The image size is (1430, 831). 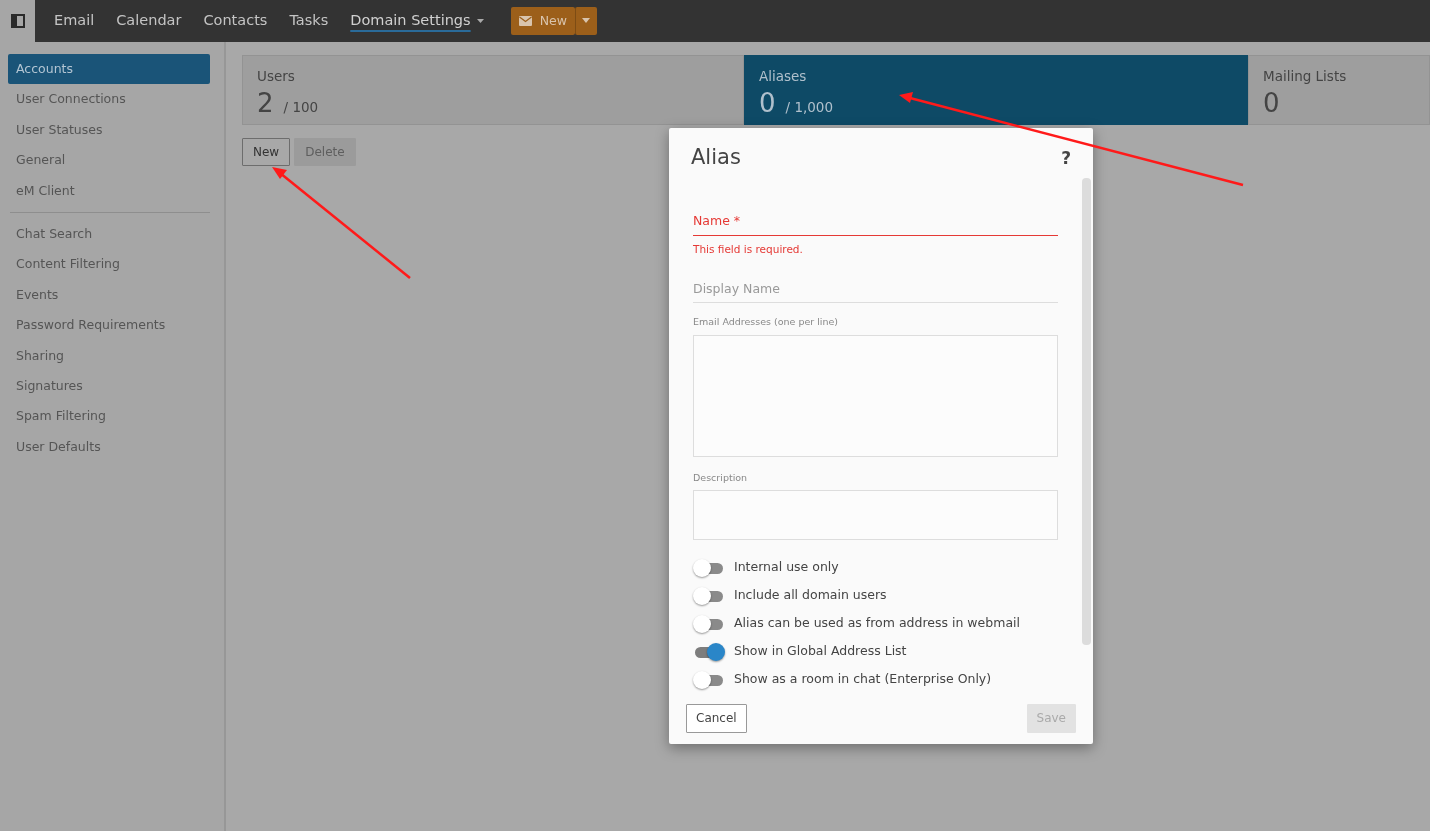 I want to click on tile-label: Mailing Lists, so click(x=1305, y=76).